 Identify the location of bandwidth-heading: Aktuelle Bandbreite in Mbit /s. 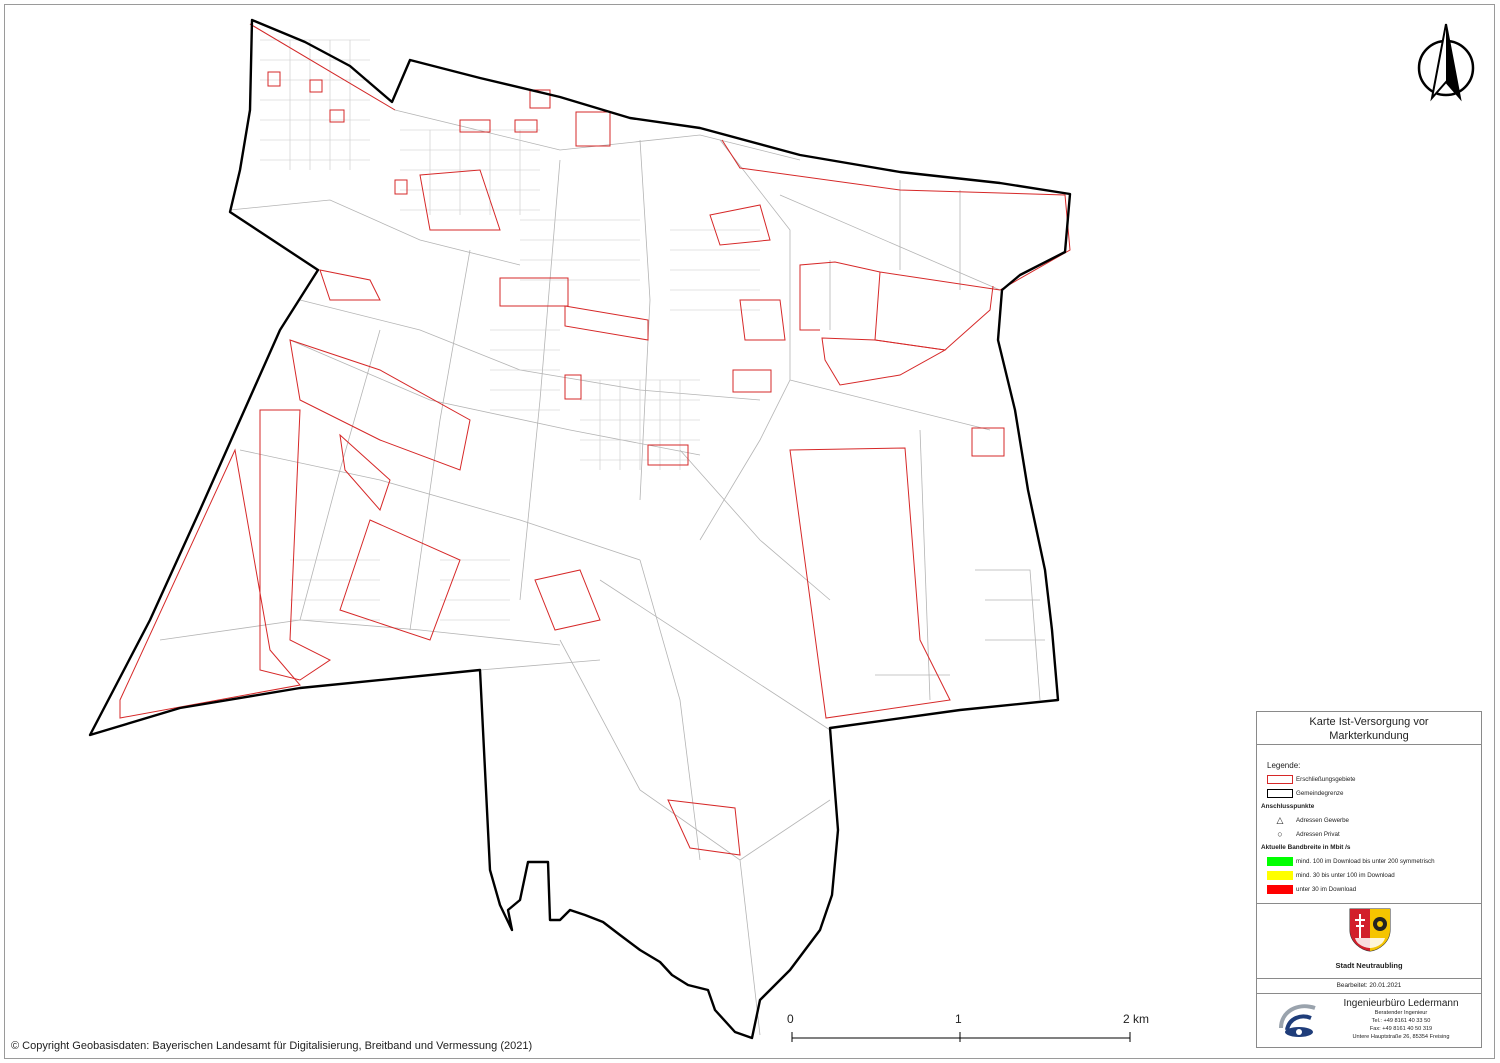
(1306, 847).